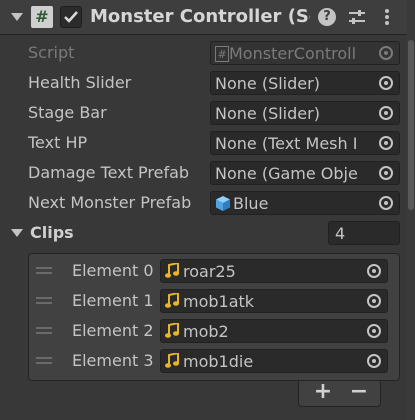 This screenshot has width=415, height=420. What do you see at coordinates (42, 17) in the screenshot?
I see `csharp-script-icon: #` at bounding box center [42, 17].